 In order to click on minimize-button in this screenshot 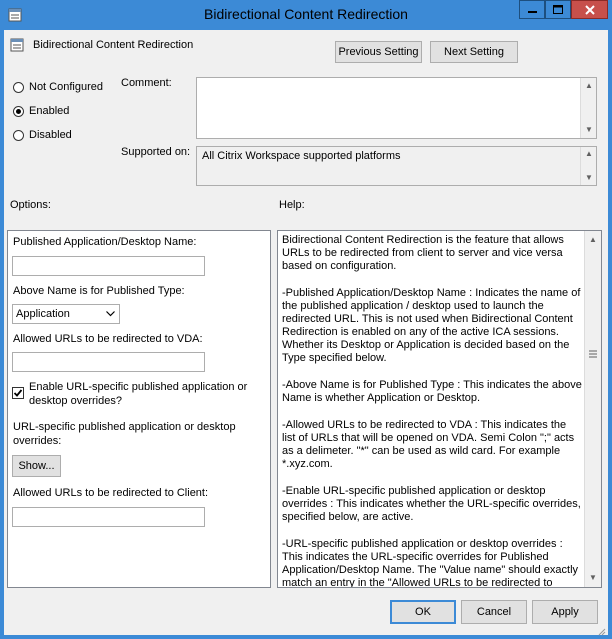, I will do `click(532, 9)`.